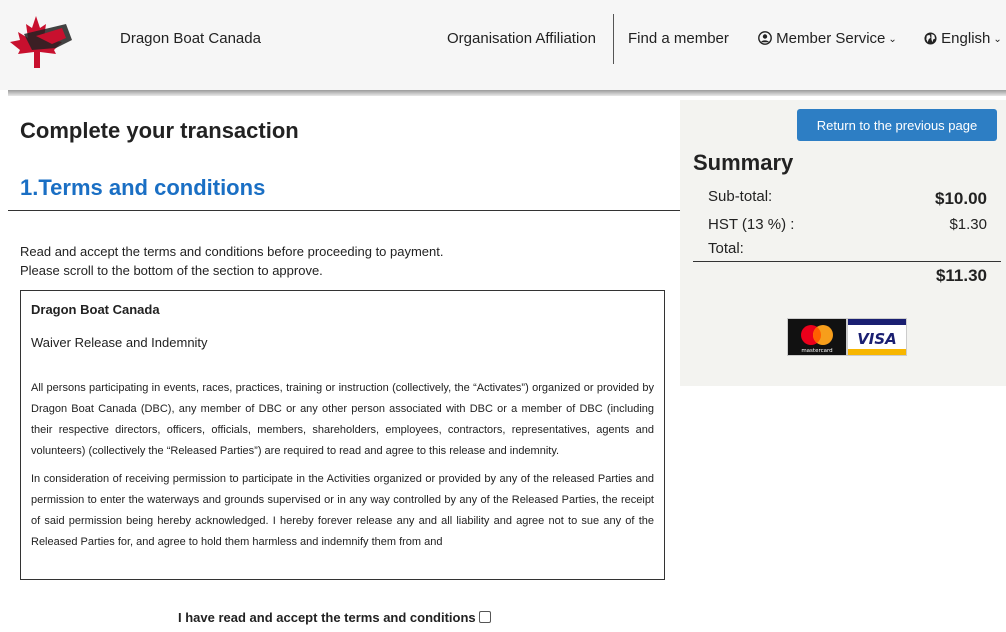 Image resolution: width=1006 pixels, height=632 pixels. Describe the element at coordinates (159, 130) in the screenshot. I see `page-title: Complete your transaction` at that location.